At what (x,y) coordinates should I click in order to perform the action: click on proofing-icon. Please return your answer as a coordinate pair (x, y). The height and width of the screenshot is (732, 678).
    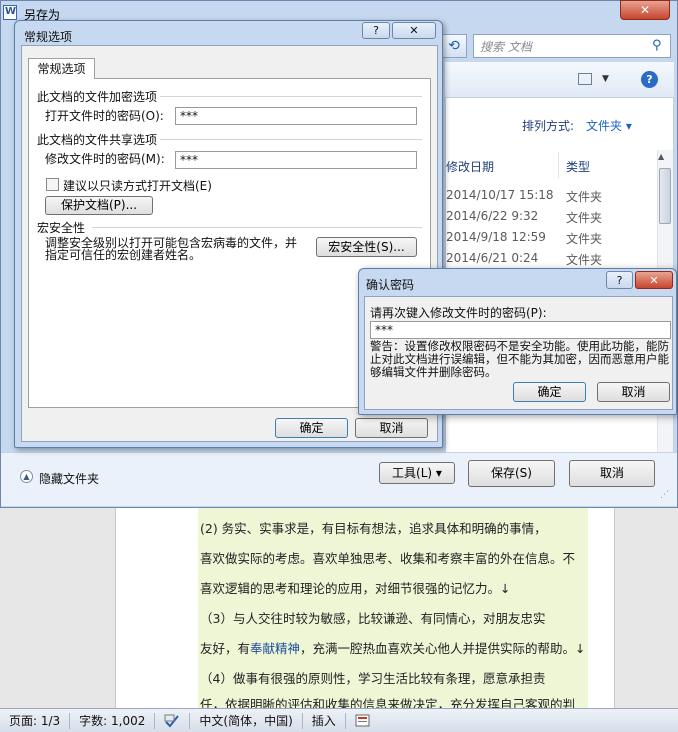
    Looking at the image, I should click on (173, 720).